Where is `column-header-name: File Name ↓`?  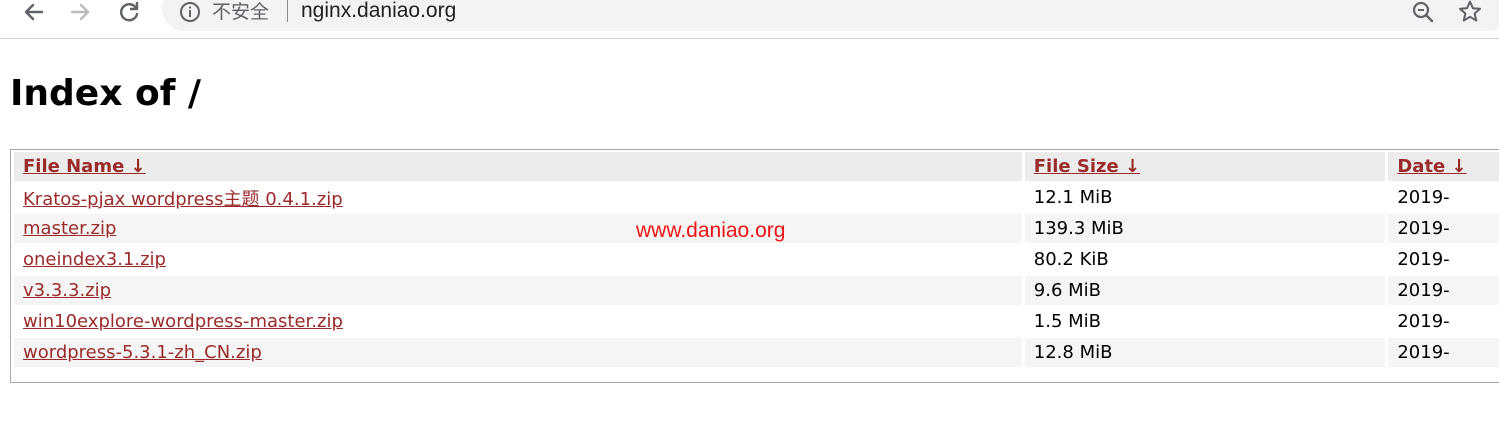
column-header-name: File Name ↓ is located at coordinates (518, 166).